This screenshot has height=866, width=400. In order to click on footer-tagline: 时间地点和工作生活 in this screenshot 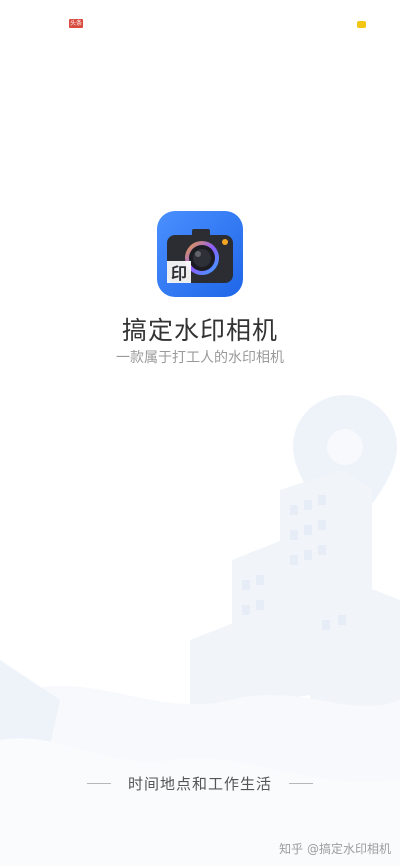, I will do `click(200, 783)`.